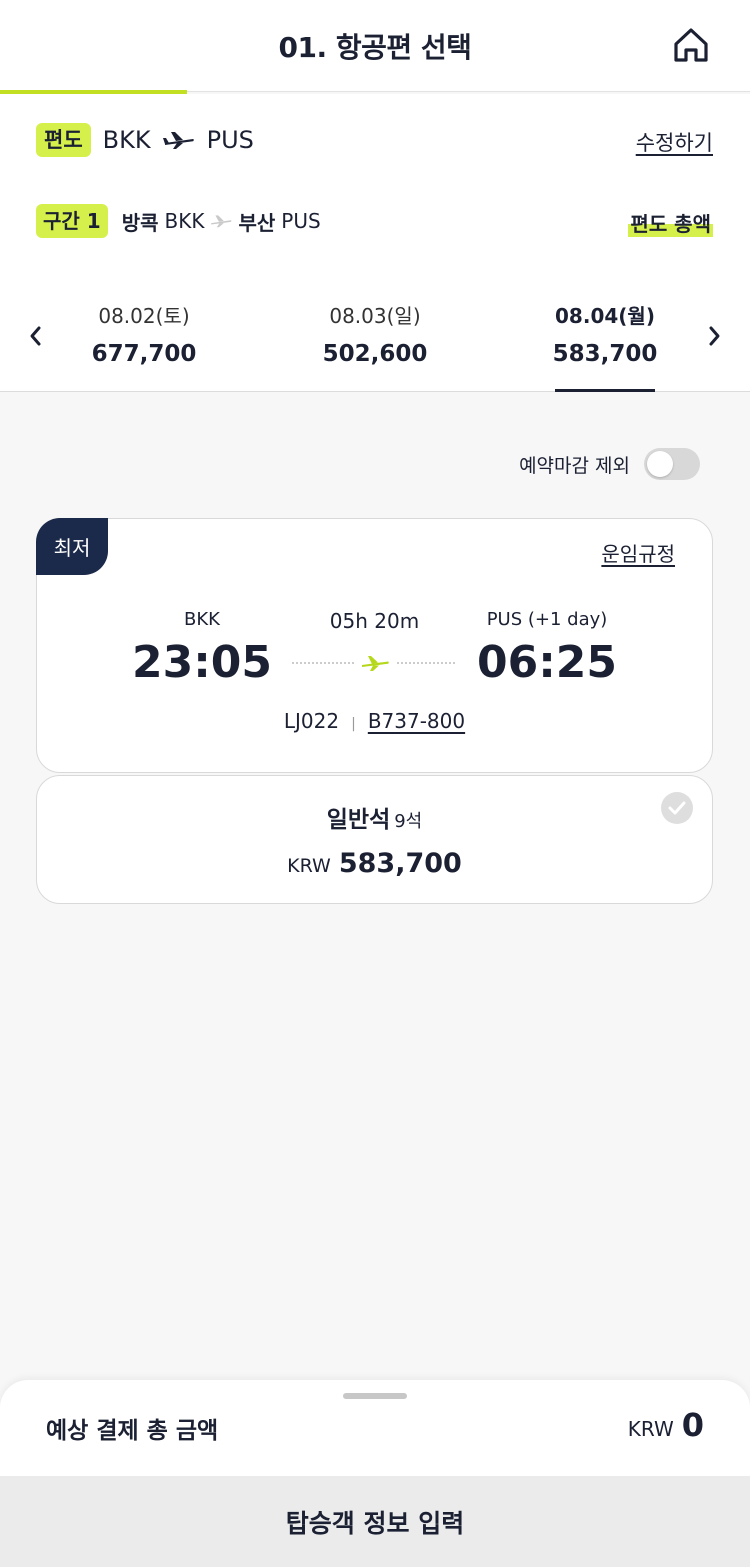 The height and width of the screenshot is (1567, 750). I want to click on origin-code: BKK, so click(126, 140).